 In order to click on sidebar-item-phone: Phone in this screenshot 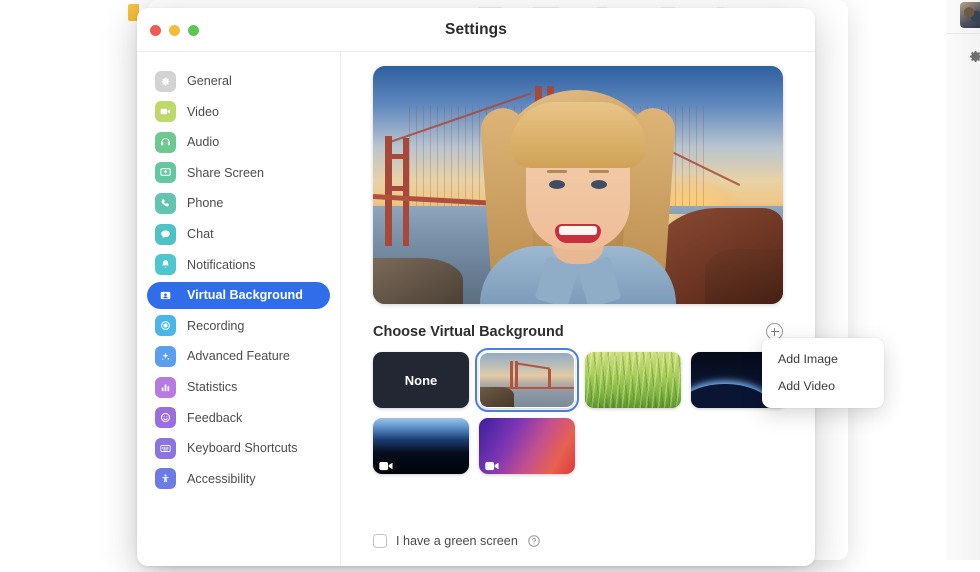, I will do `click(238, 203)`.